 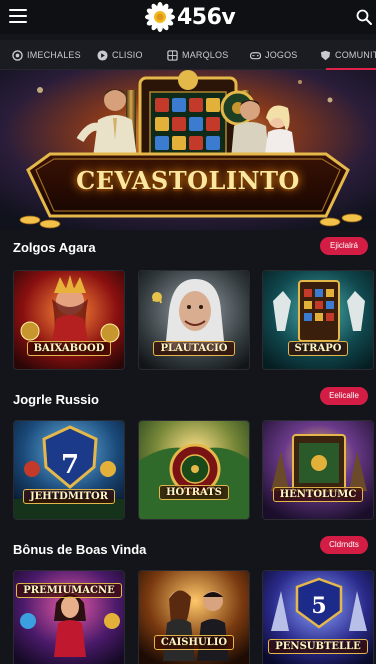 What do you see at coordinates (56, 399) in the screenshot?
I see `section-title-roulette: Jogrle Russio` at bounding box center [56, 399].